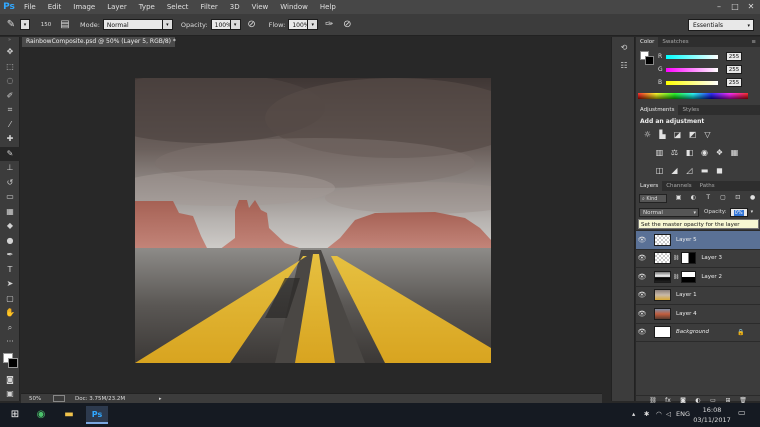  Describe the element at coordinates (55, 7) in the screenshot. I see `menu-edit: Edit` at that location.